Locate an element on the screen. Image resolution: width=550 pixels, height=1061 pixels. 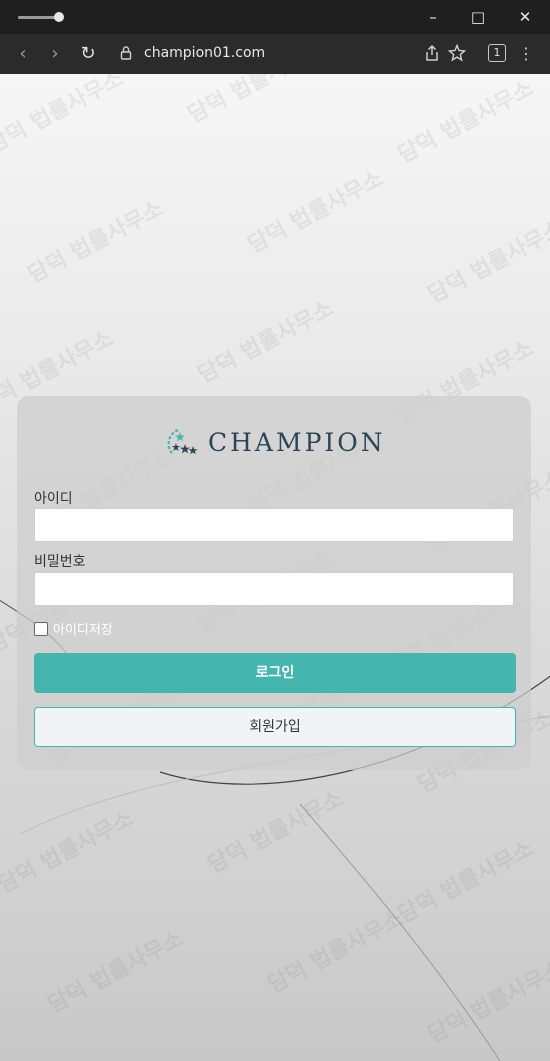
menu-icon: ⋮ is located at coordinates (526, 54).